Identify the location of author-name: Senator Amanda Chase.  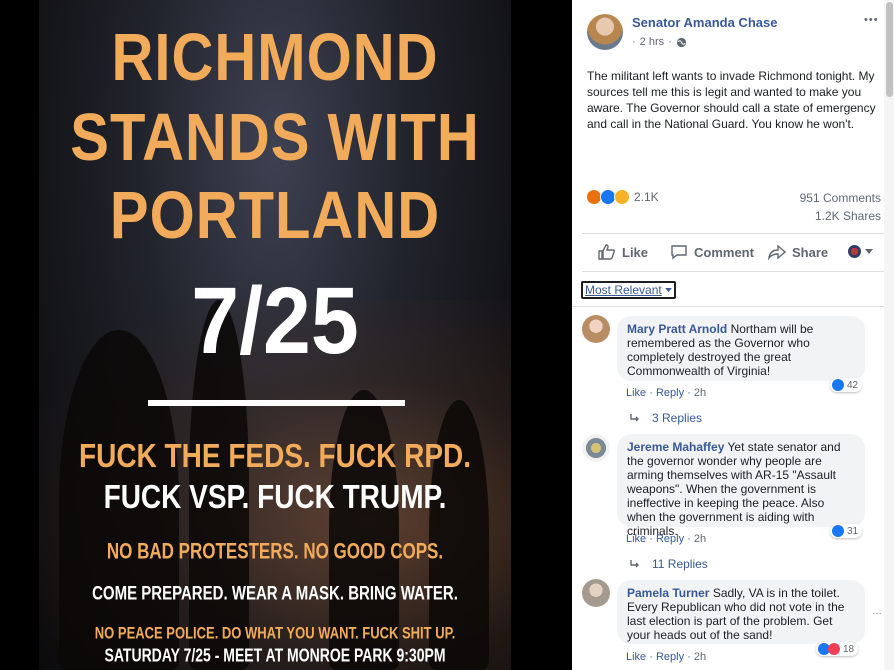
(704, 22).